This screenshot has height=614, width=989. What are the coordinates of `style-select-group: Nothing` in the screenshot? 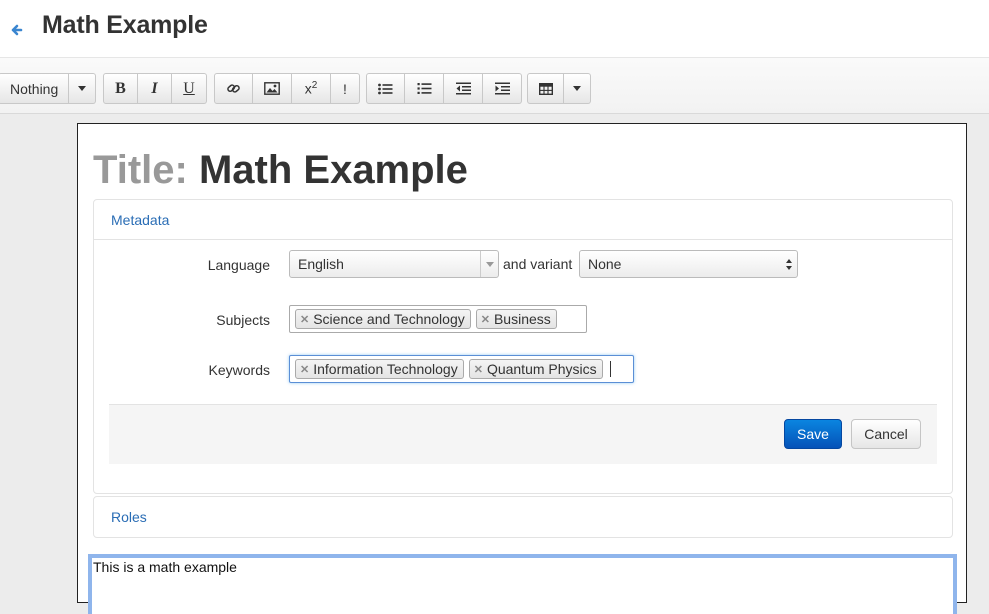 It's located at (48, 88).